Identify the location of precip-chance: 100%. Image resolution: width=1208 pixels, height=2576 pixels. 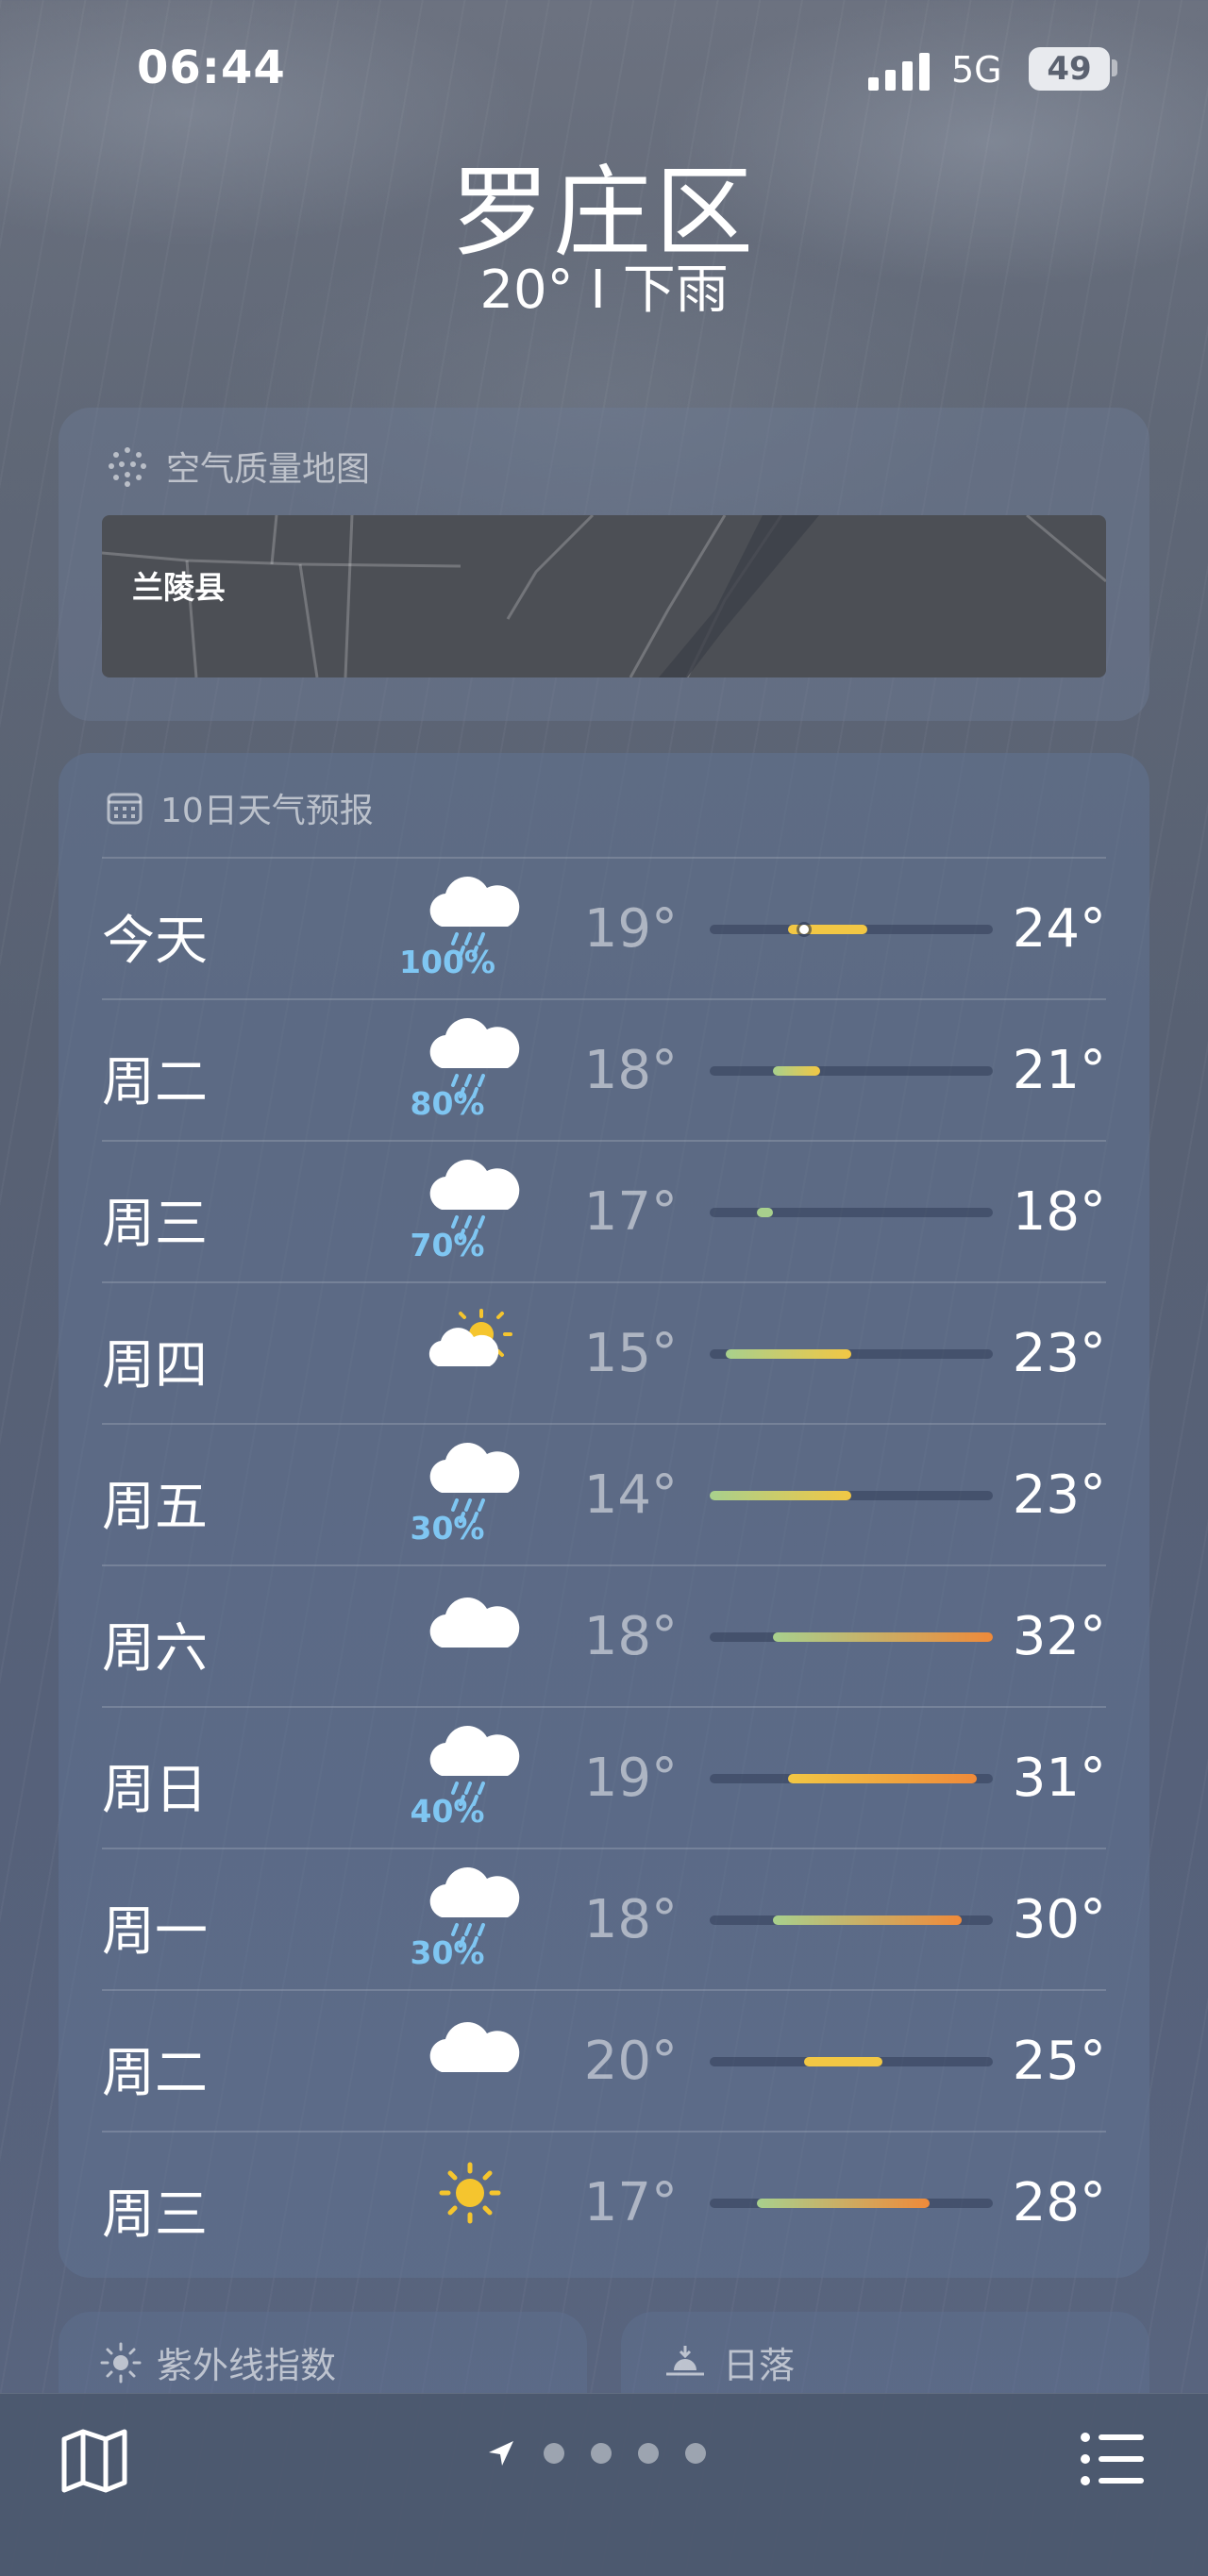
(447, 962).